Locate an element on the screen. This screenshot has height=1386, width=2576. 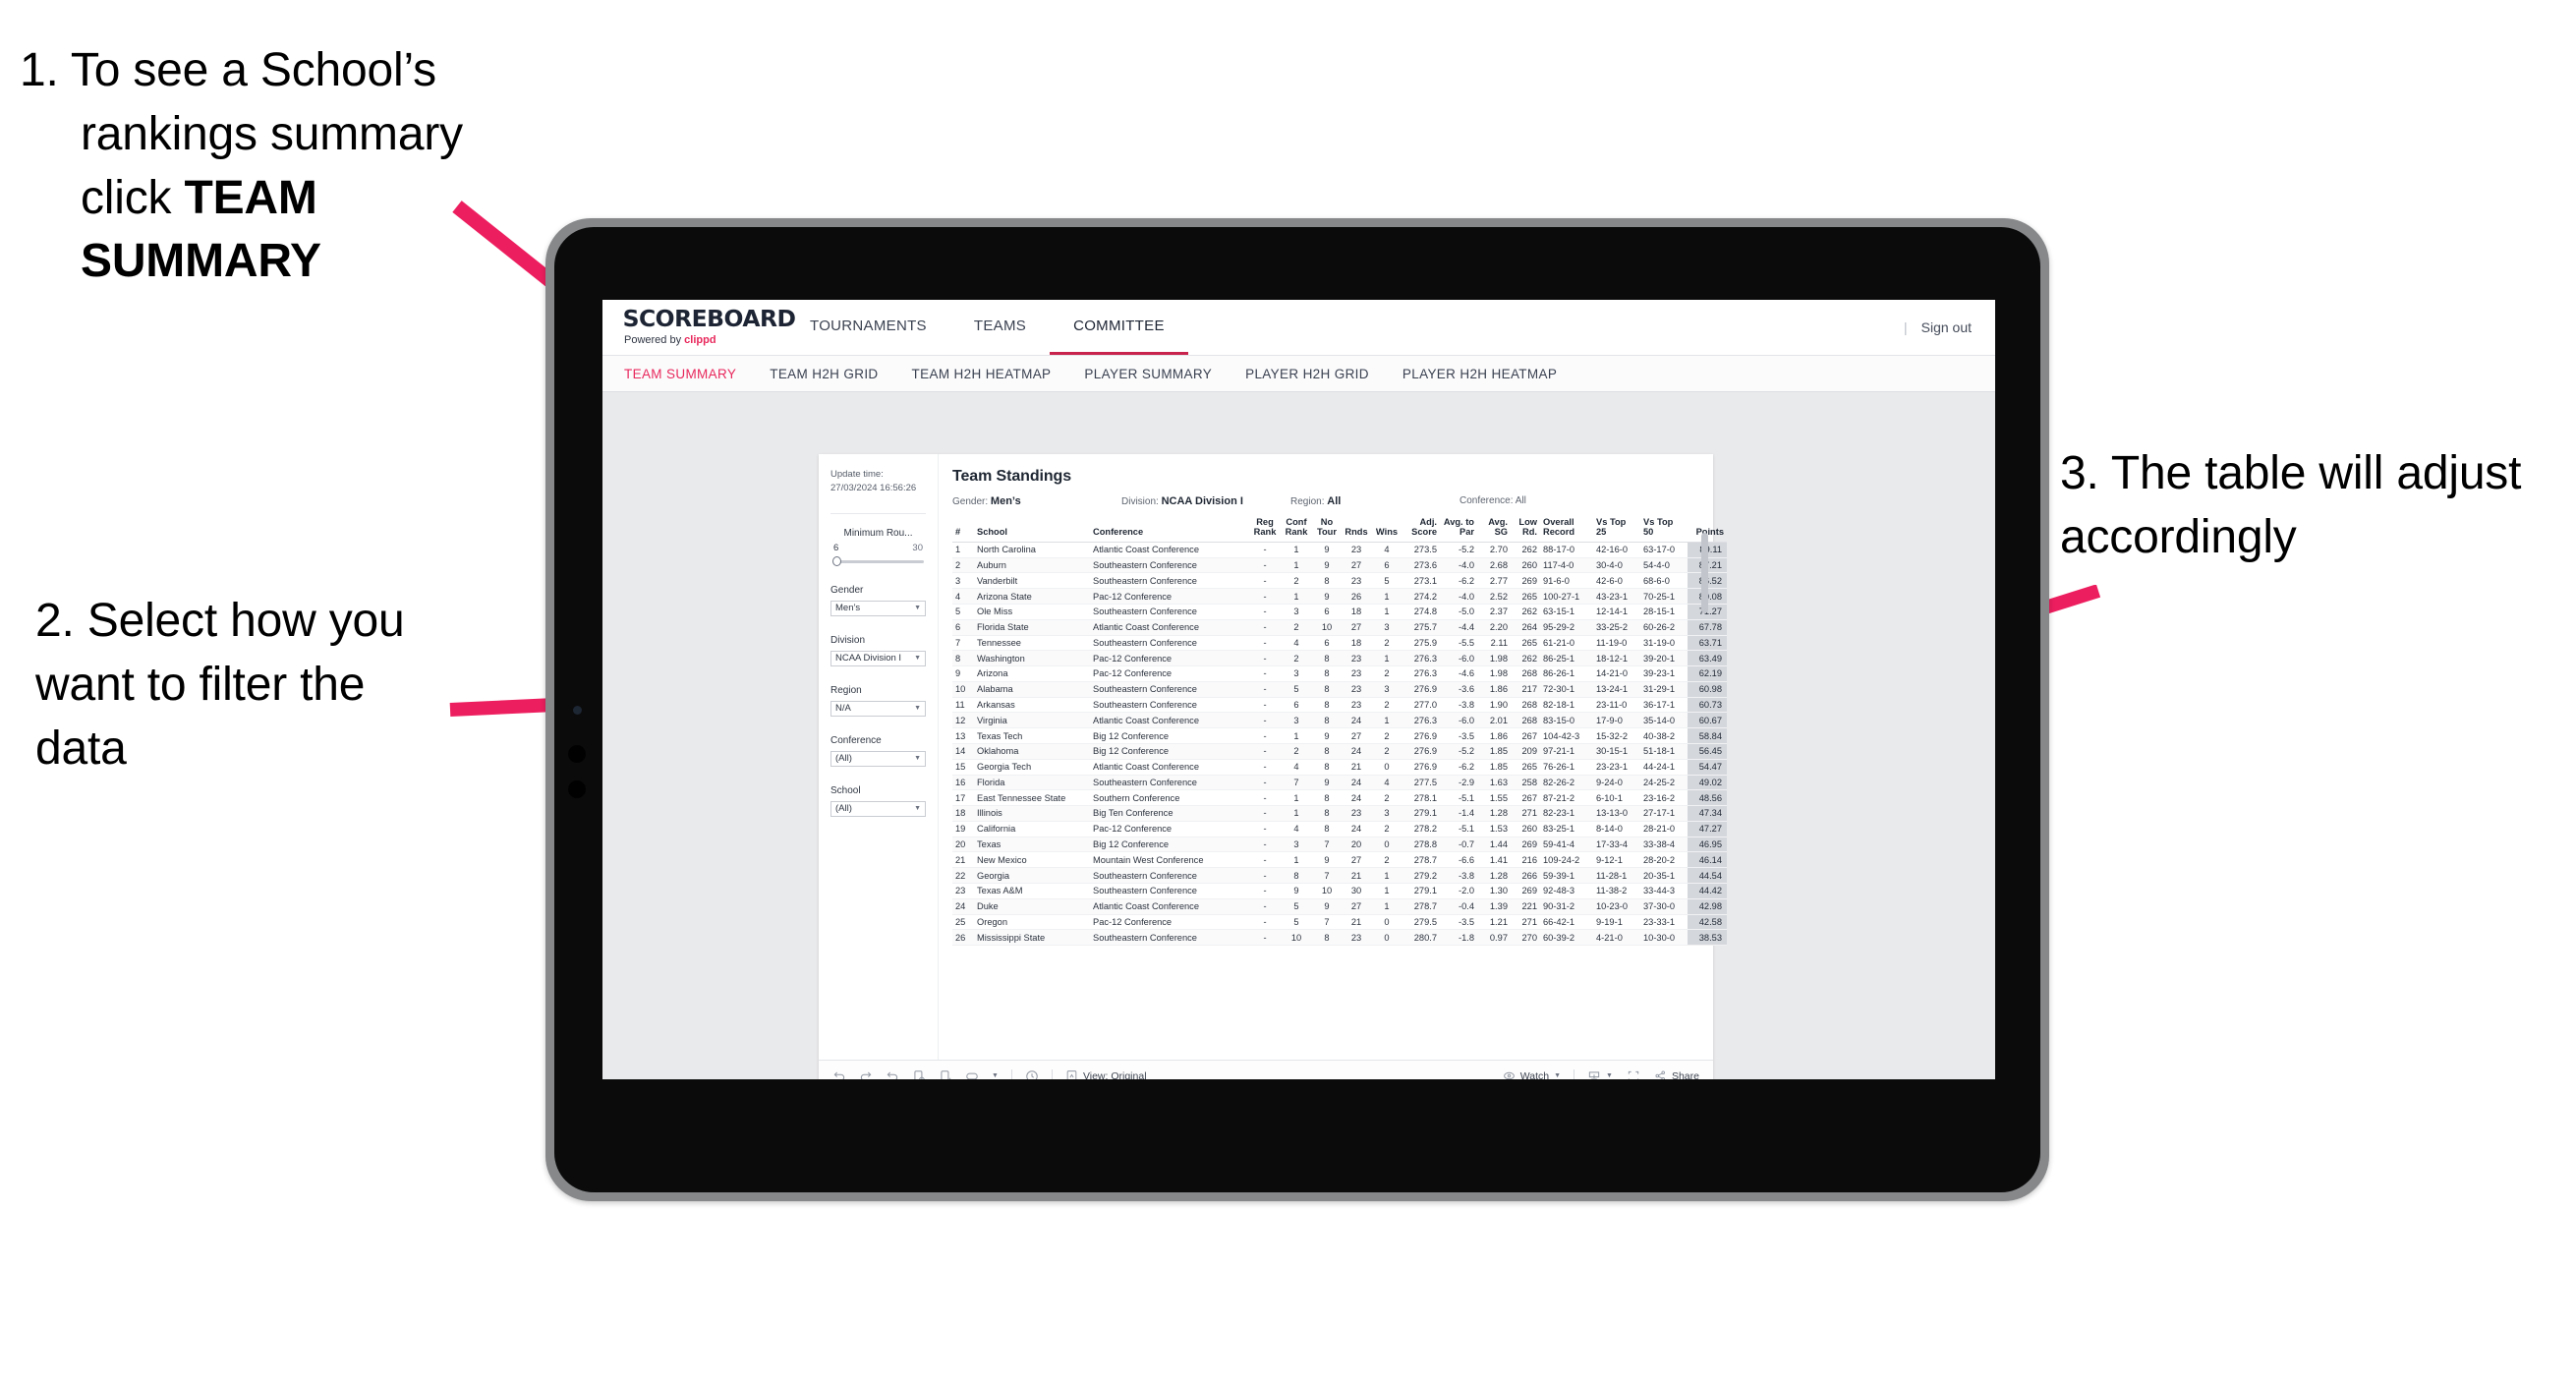
watch-button: Watch ▼ is located at coordinates (1532, 1074).